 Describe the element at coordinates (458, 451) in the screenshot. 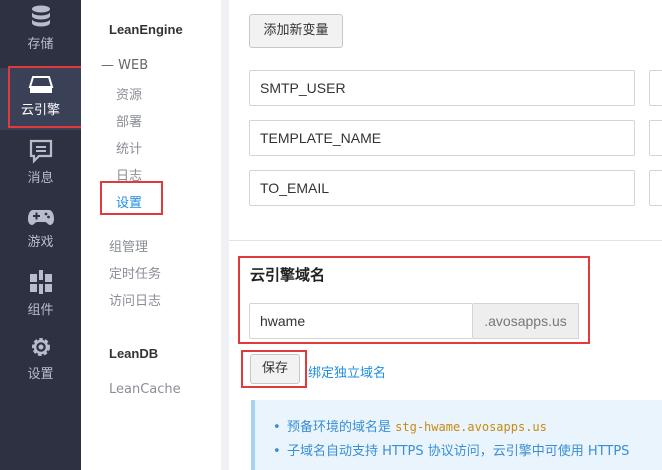

I see `notice-text: 子域名自动支持 HTTPS 协议访问，云引擎中可使用 HTTPS` at that location.